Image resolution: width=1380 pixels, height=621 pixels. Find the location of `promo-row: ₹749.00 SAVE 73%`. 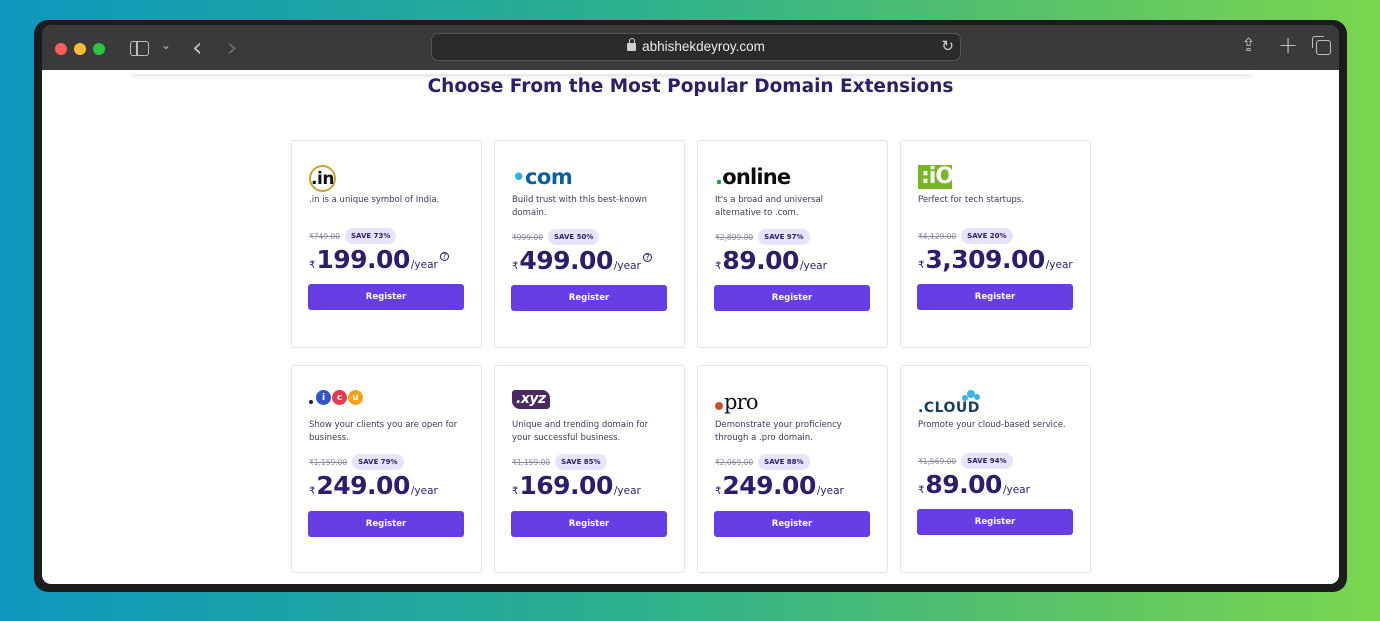

promo-row: ₹749.00 SAVE 73% is located at coordinates (353, 236).